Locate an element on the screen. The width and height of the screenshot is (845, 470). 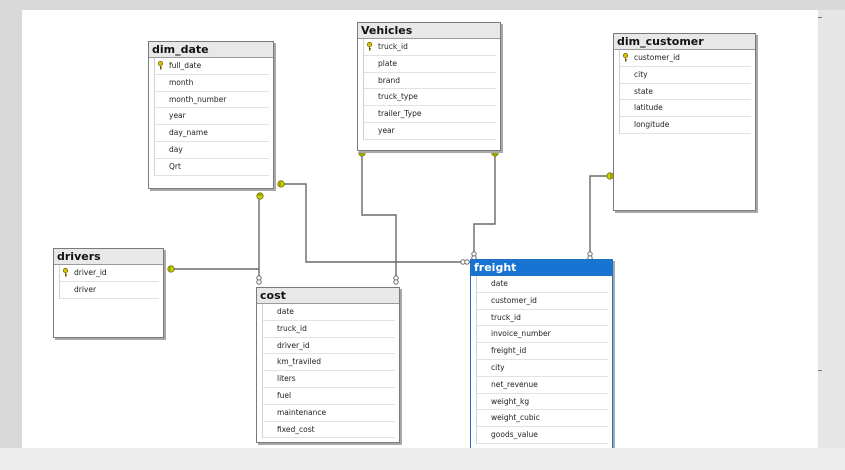
column-name: maintenance is located at coordinates (302, 412).